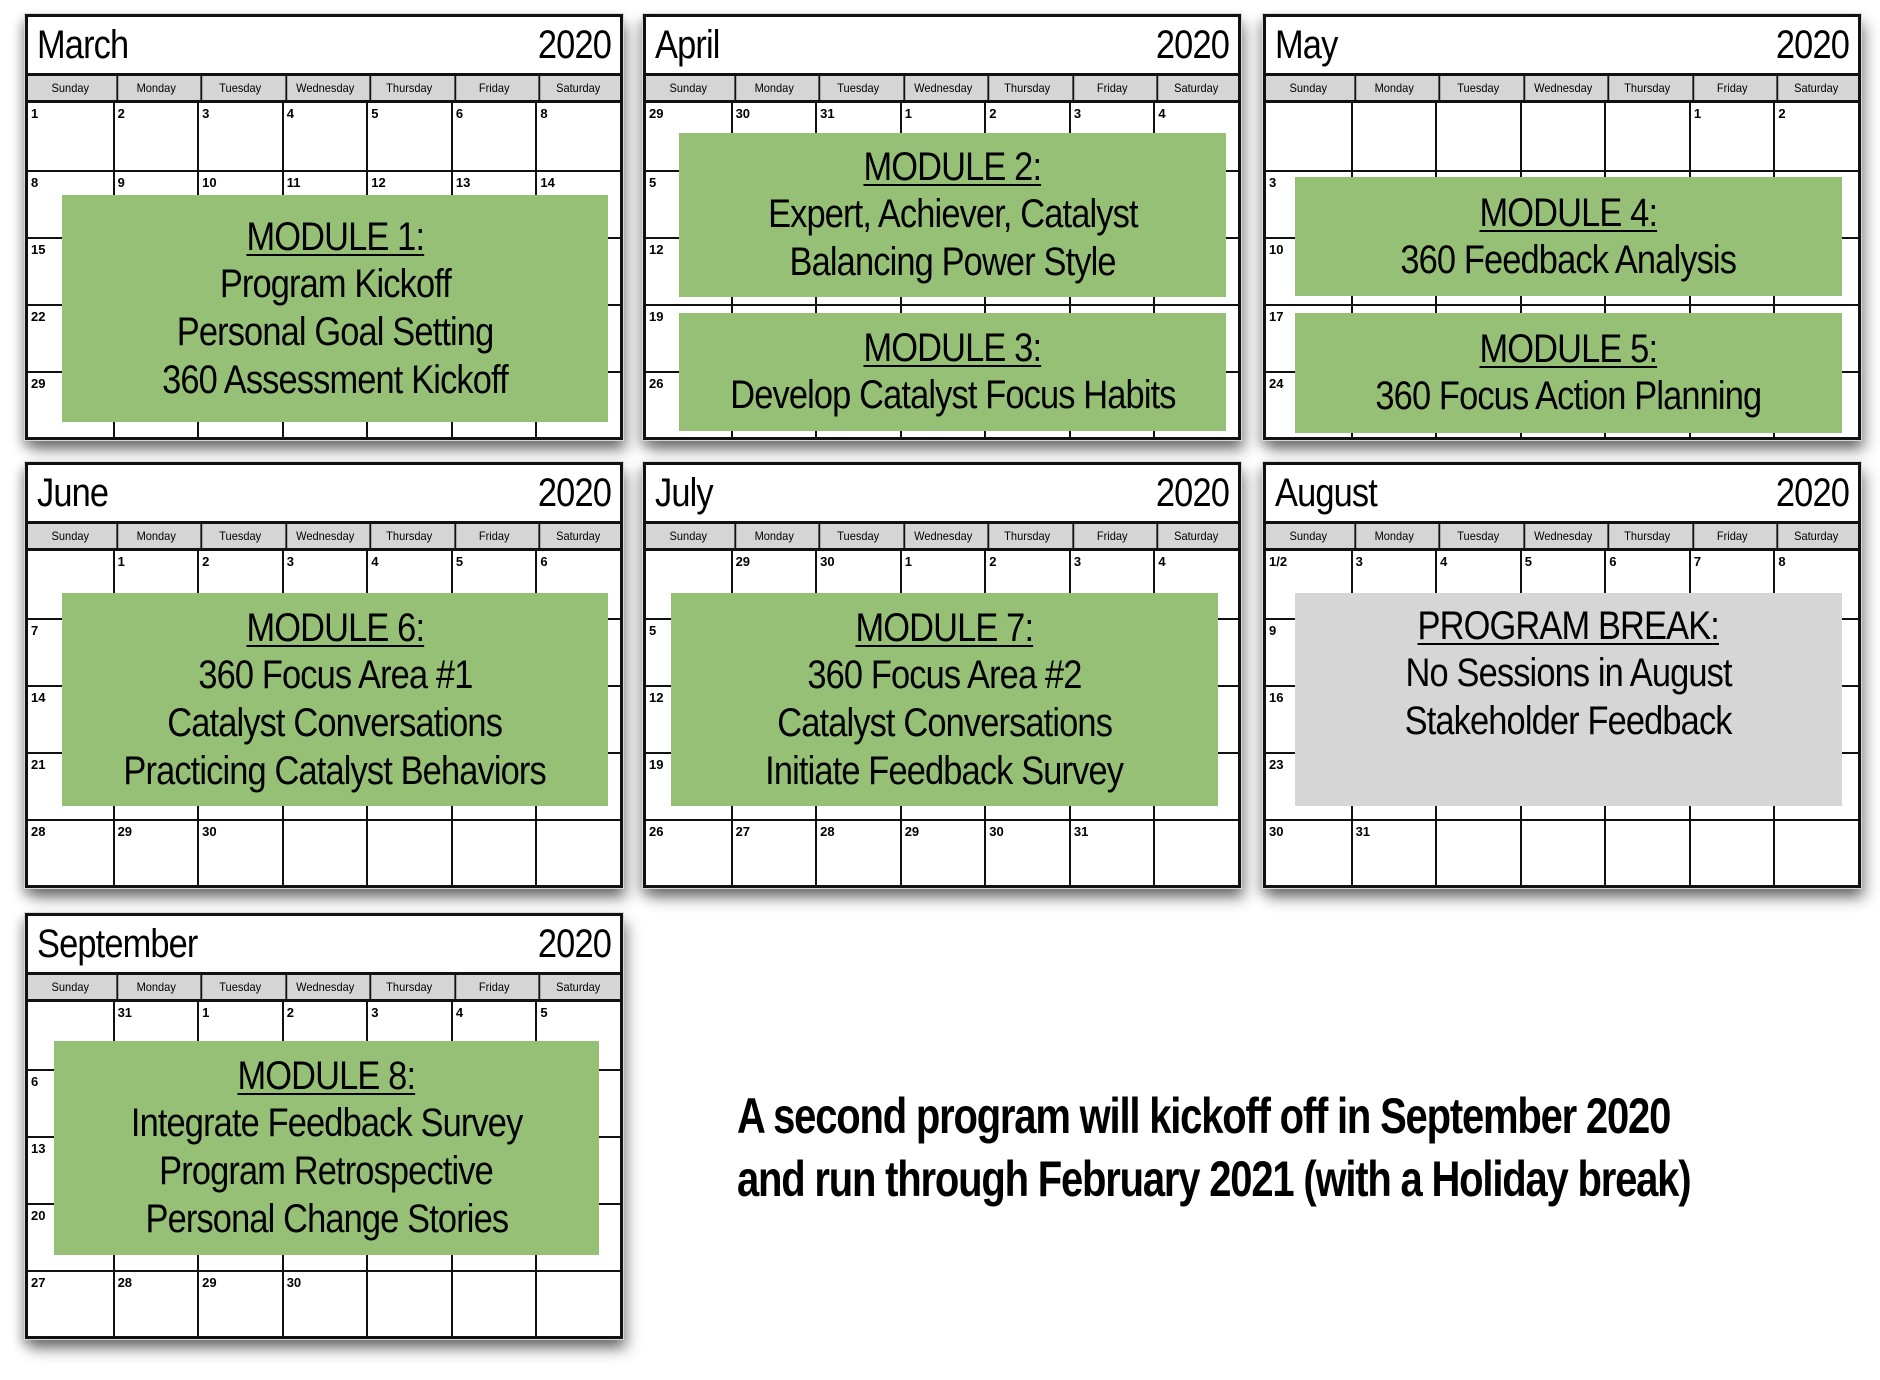 Image resolution: width=1880 pixels, height=1380 pixels. Describe the element at coordinates (1568, 673) in the screenshot. I see `module-topic: No Sessions in August` at that location.